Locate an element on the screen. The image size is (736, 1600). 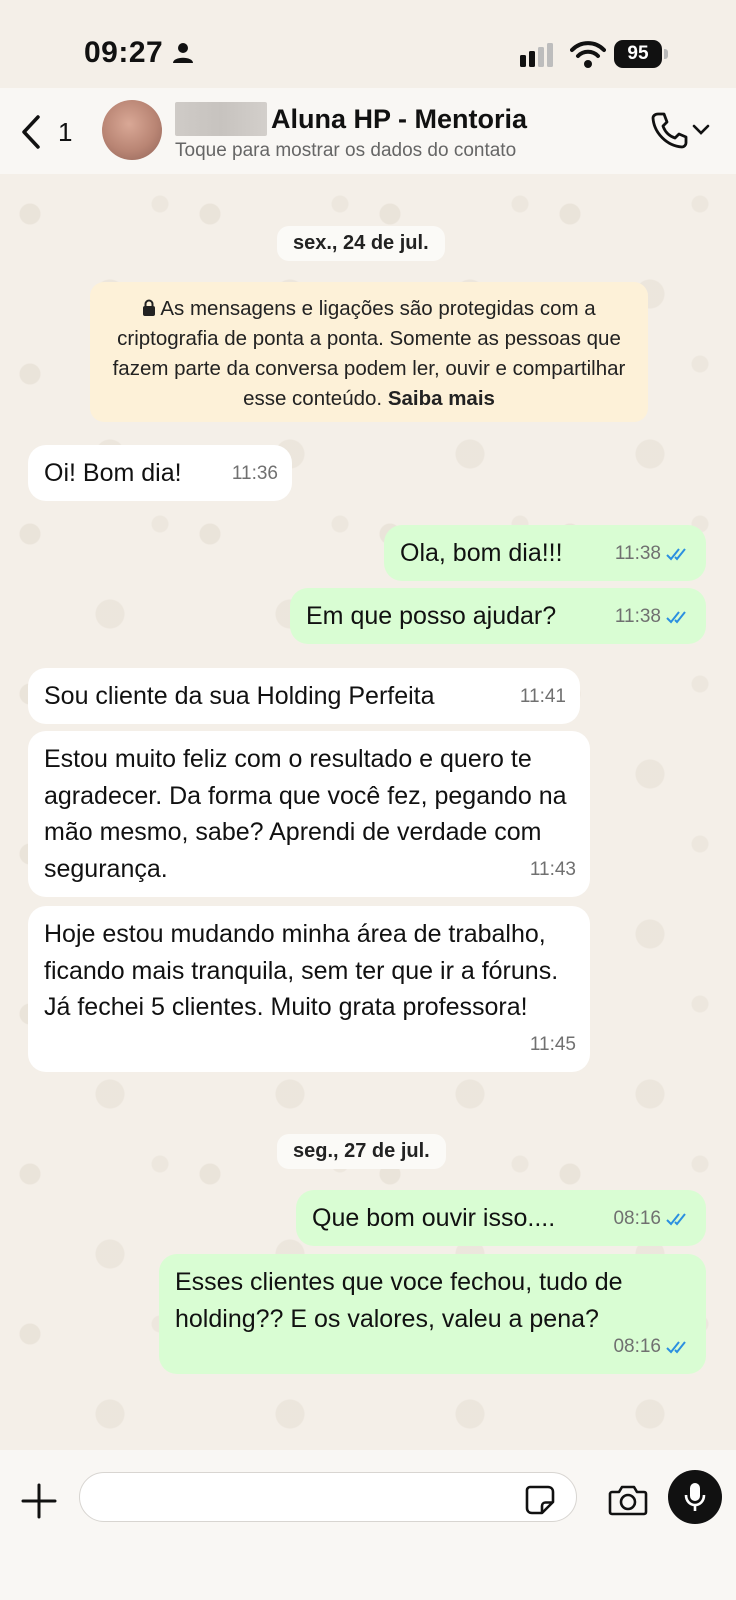
time-label: 11:41 is located at coordinates (542, 696).